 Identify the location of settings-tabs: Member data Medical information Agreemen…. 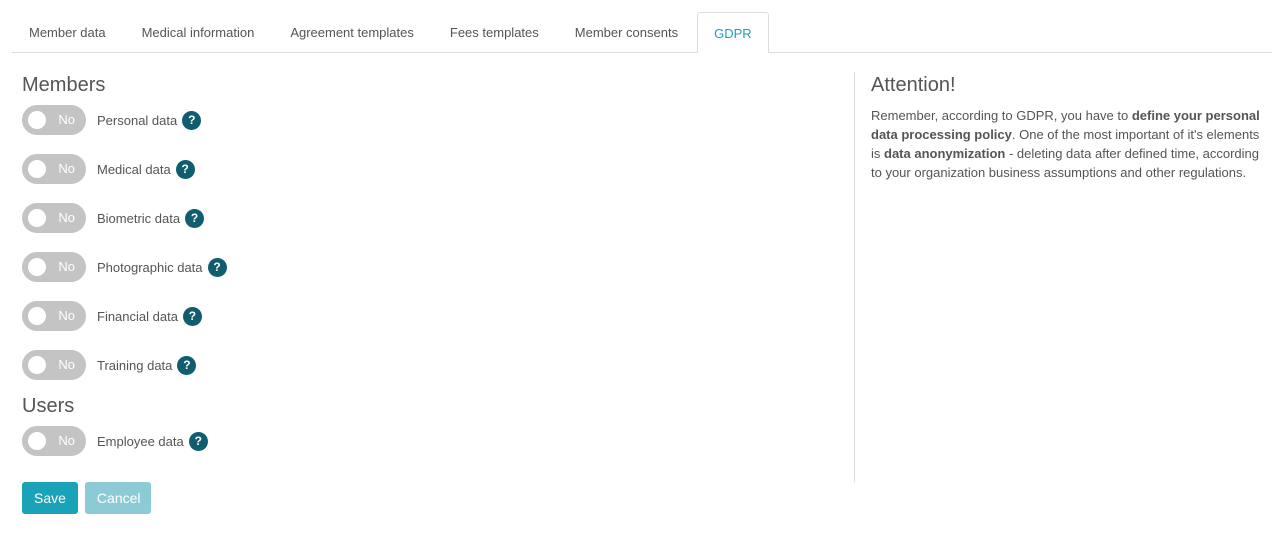
(642, 32).